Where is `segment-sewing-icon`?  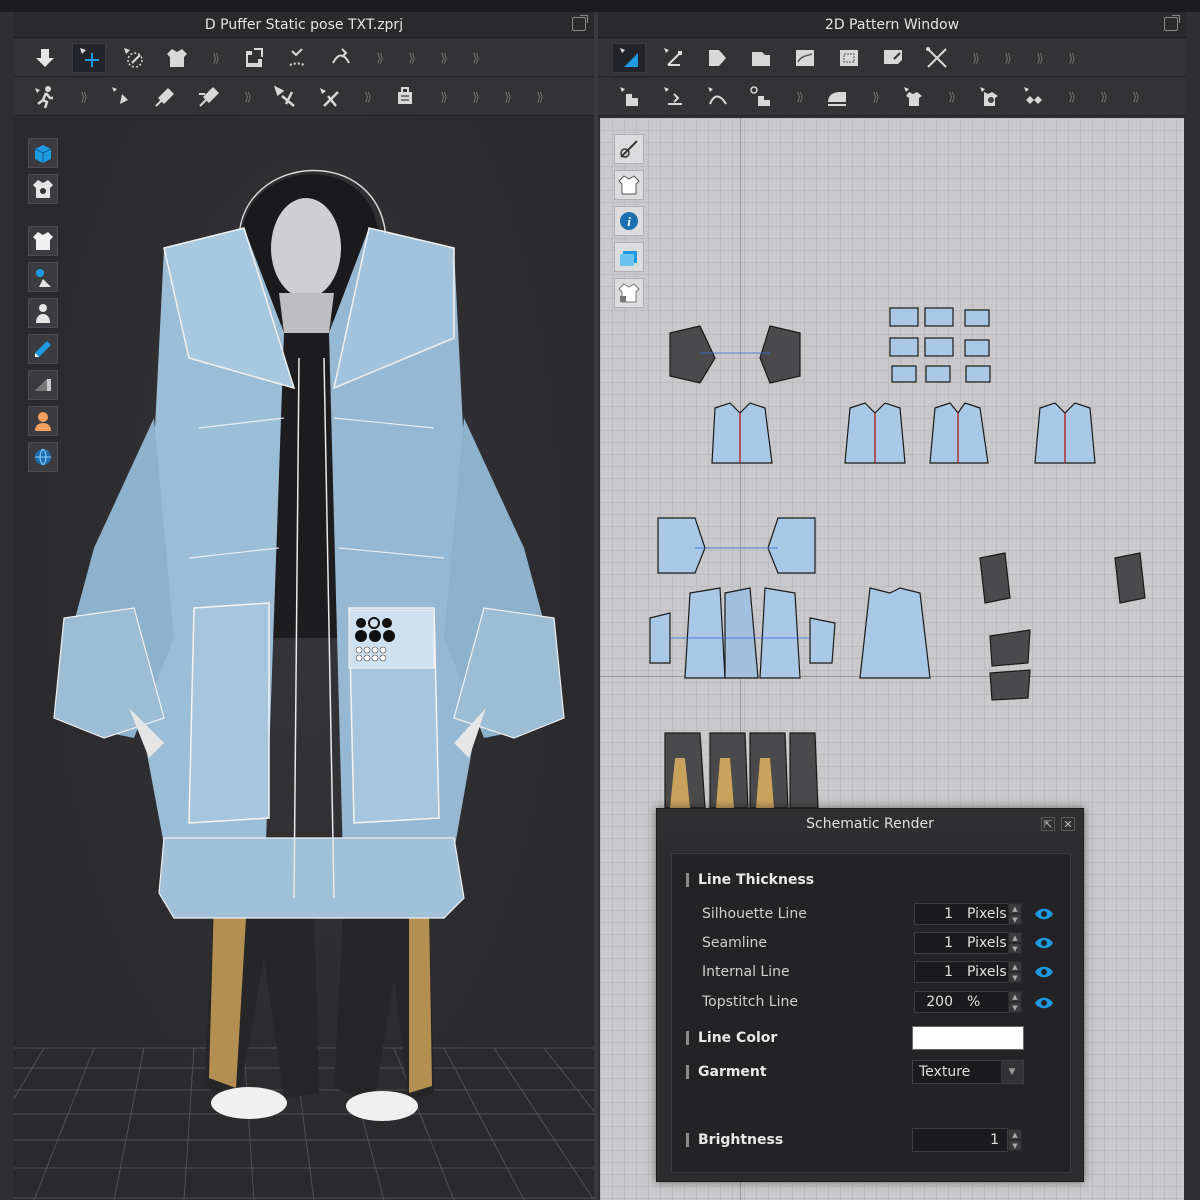
segment-sewing-icon is located at coordinates (629, 97).